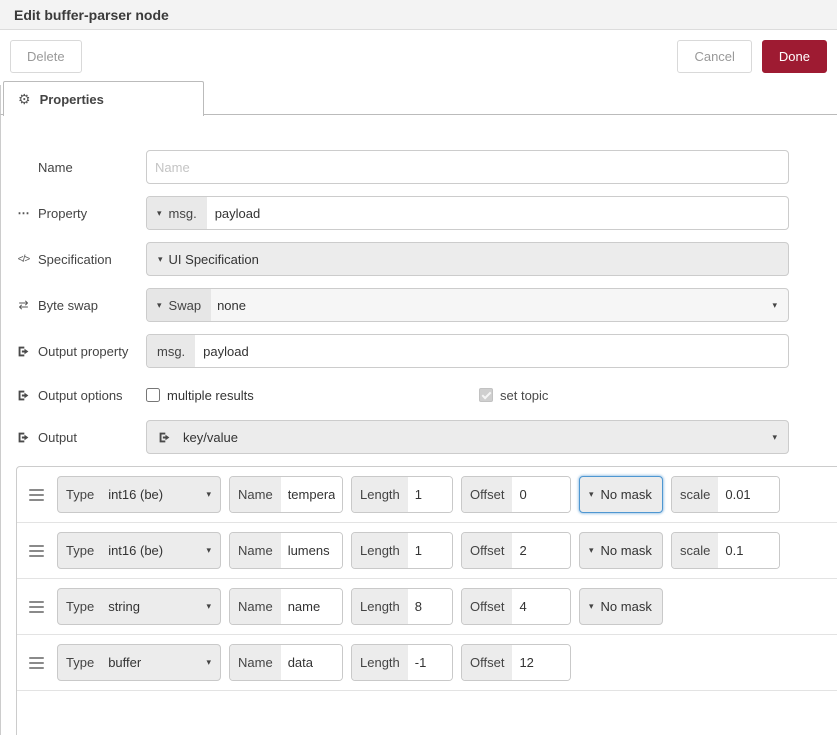 Image resolution: width=837 pixels, height=735 pixels. I want to click on specification-label-group: </> Specification, so click(80, 259).